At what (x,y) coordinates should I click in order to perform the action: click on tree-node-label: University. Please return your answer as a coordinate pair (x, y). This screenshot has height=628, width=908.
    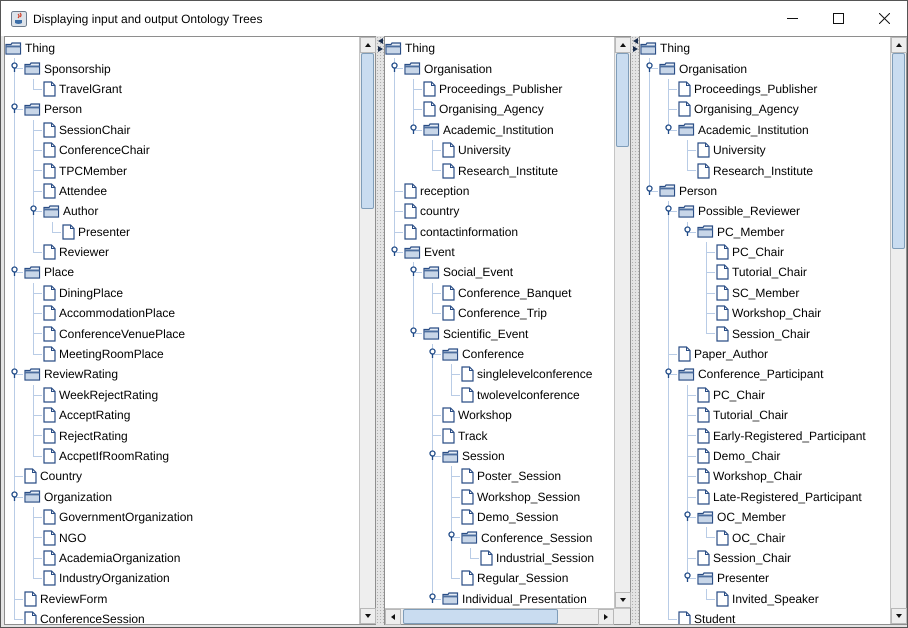
    Looking at the image, I should click on (484, 150).